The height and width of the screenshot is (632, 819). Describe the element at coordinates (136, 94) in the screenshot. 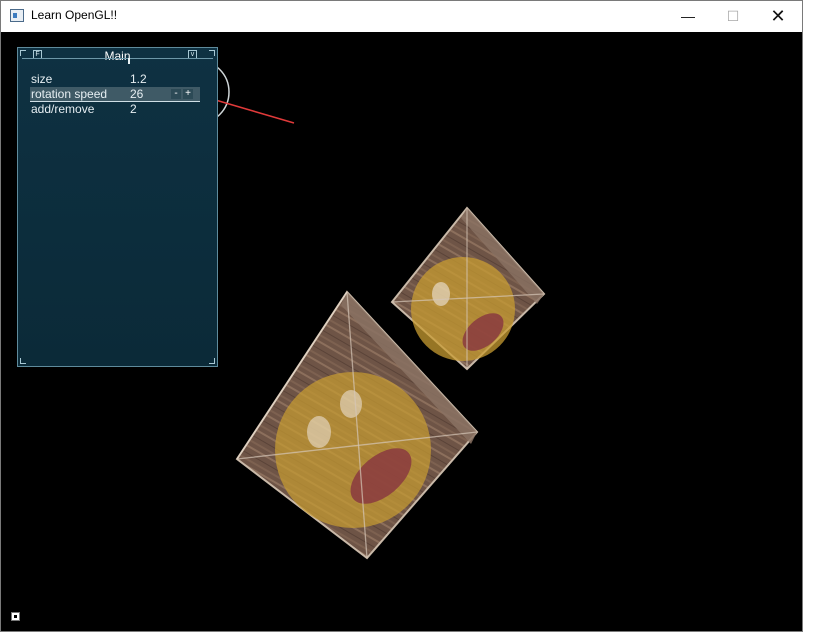

I see `row-value: 26` at that location.